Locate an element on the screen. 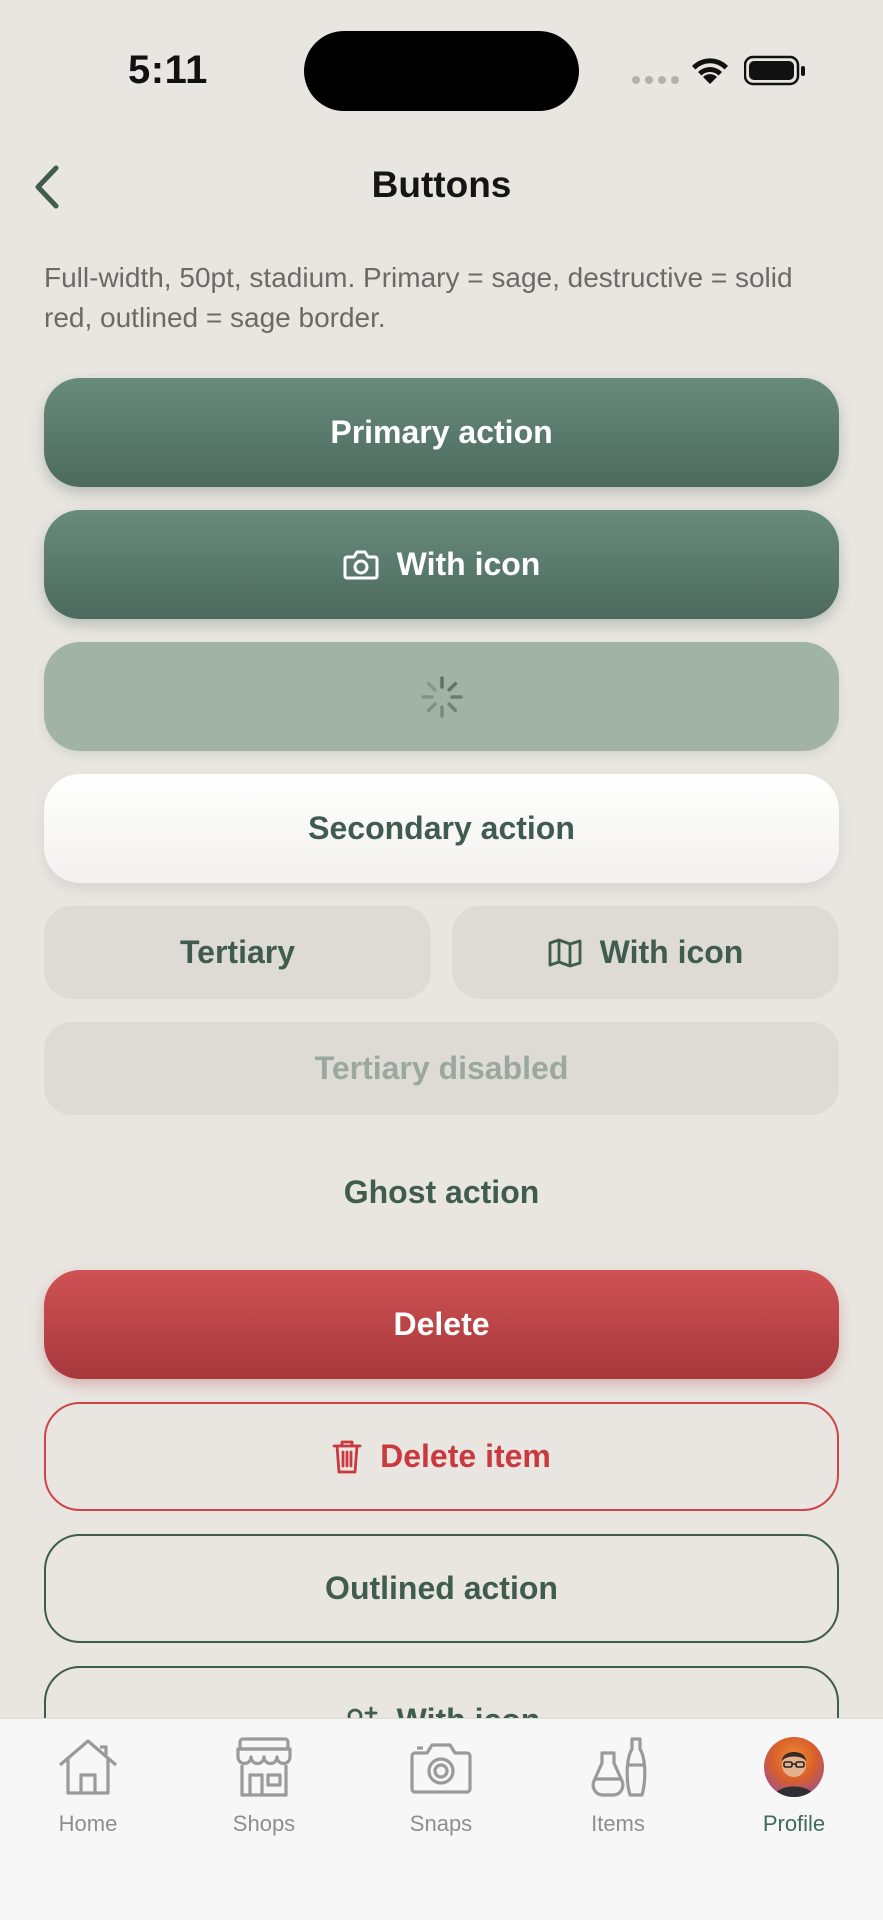  vases-icon is located at coordinates (619, 1767).